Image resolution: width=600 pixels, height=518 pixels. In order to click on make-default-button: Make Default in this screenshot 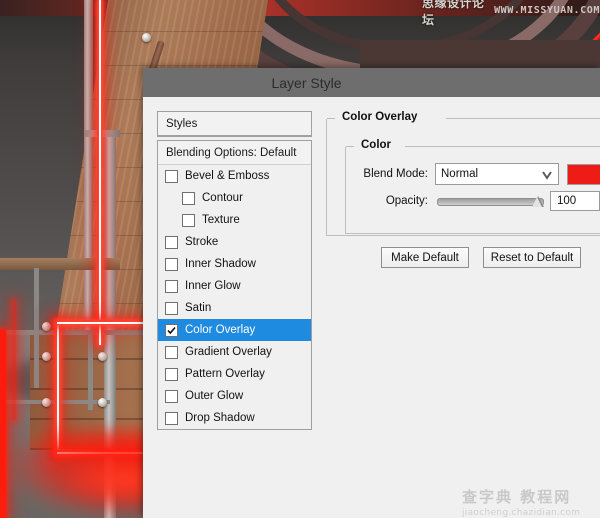, I will do `click(425, 257)`.